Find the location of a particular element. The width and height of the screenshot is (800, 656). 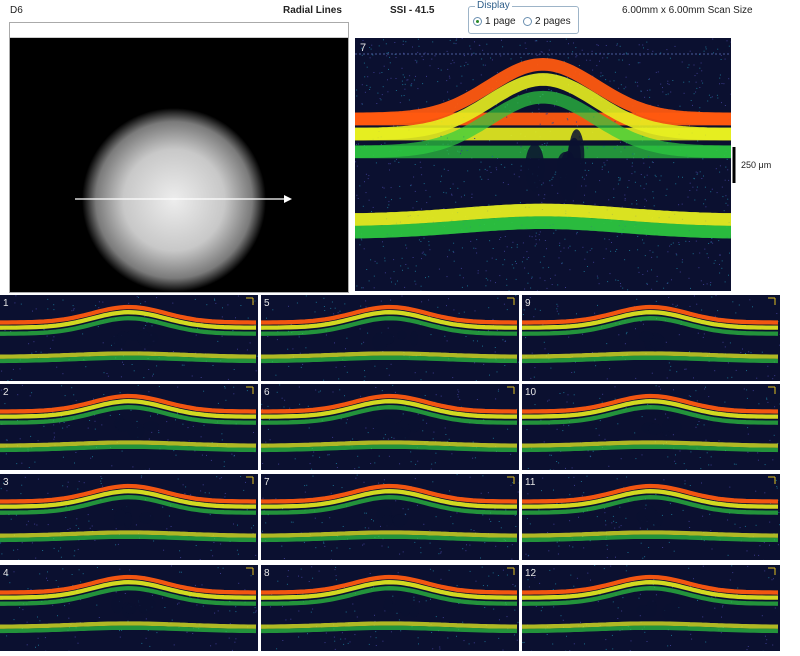

thumbnail-number: 12 is located at coordinates (531, 573).